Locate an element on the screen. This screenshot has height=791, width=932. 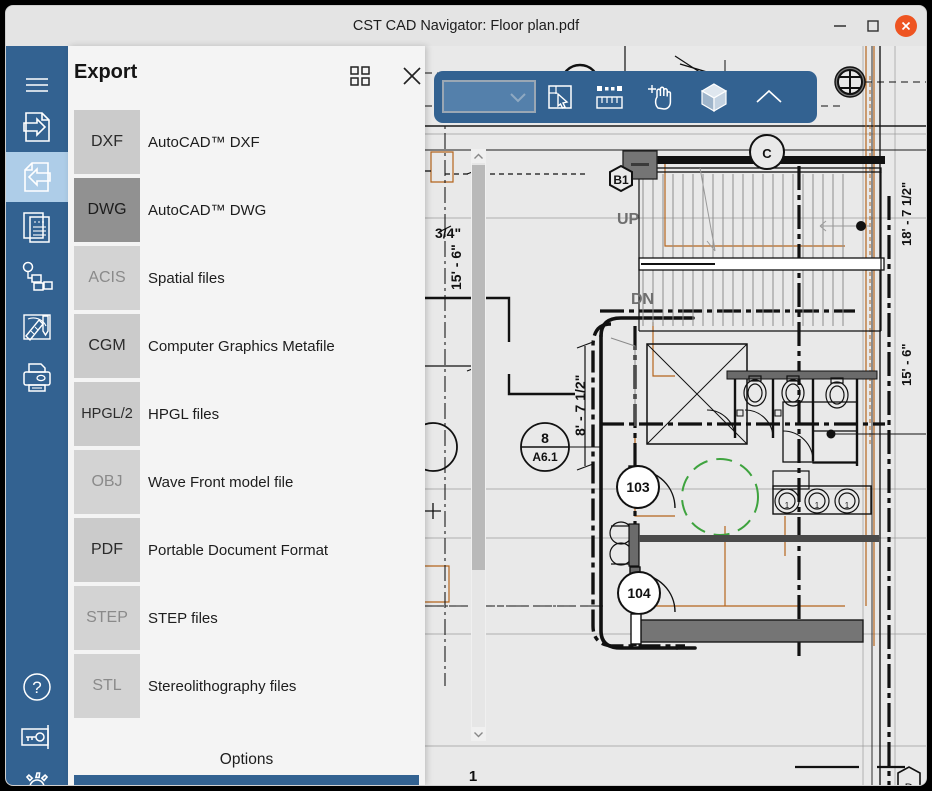
close-window-button is located at coordinates (906, 26).